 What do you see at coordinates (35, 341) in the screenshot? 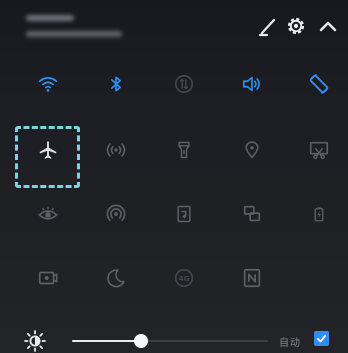
I see `brightness-icon` at bounding box center [35, 341].